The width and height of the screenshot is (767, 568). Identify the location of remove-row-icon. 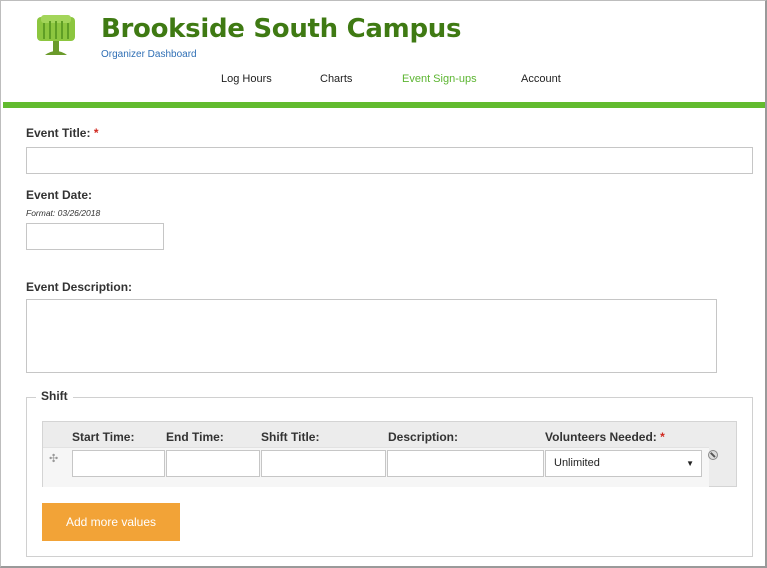
(713, 455).